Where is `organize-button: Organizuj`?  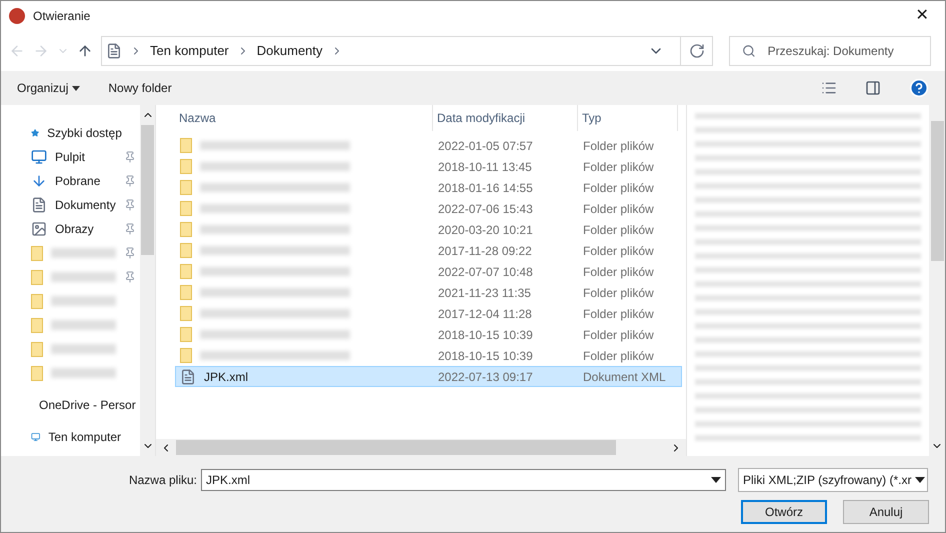
organize-button: Organizuj is located at coordinates (48, 88).